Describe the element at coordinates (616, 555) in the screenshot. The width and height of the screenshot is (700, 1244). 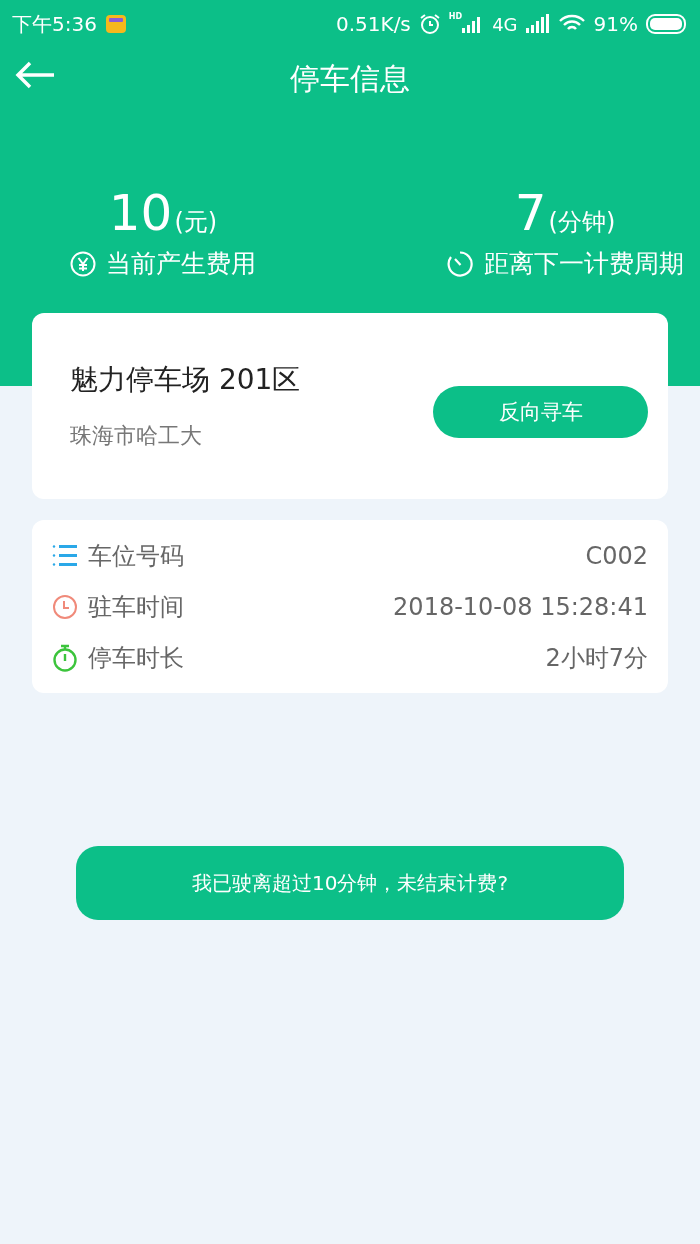
I see `detail-value: C002` at that location.